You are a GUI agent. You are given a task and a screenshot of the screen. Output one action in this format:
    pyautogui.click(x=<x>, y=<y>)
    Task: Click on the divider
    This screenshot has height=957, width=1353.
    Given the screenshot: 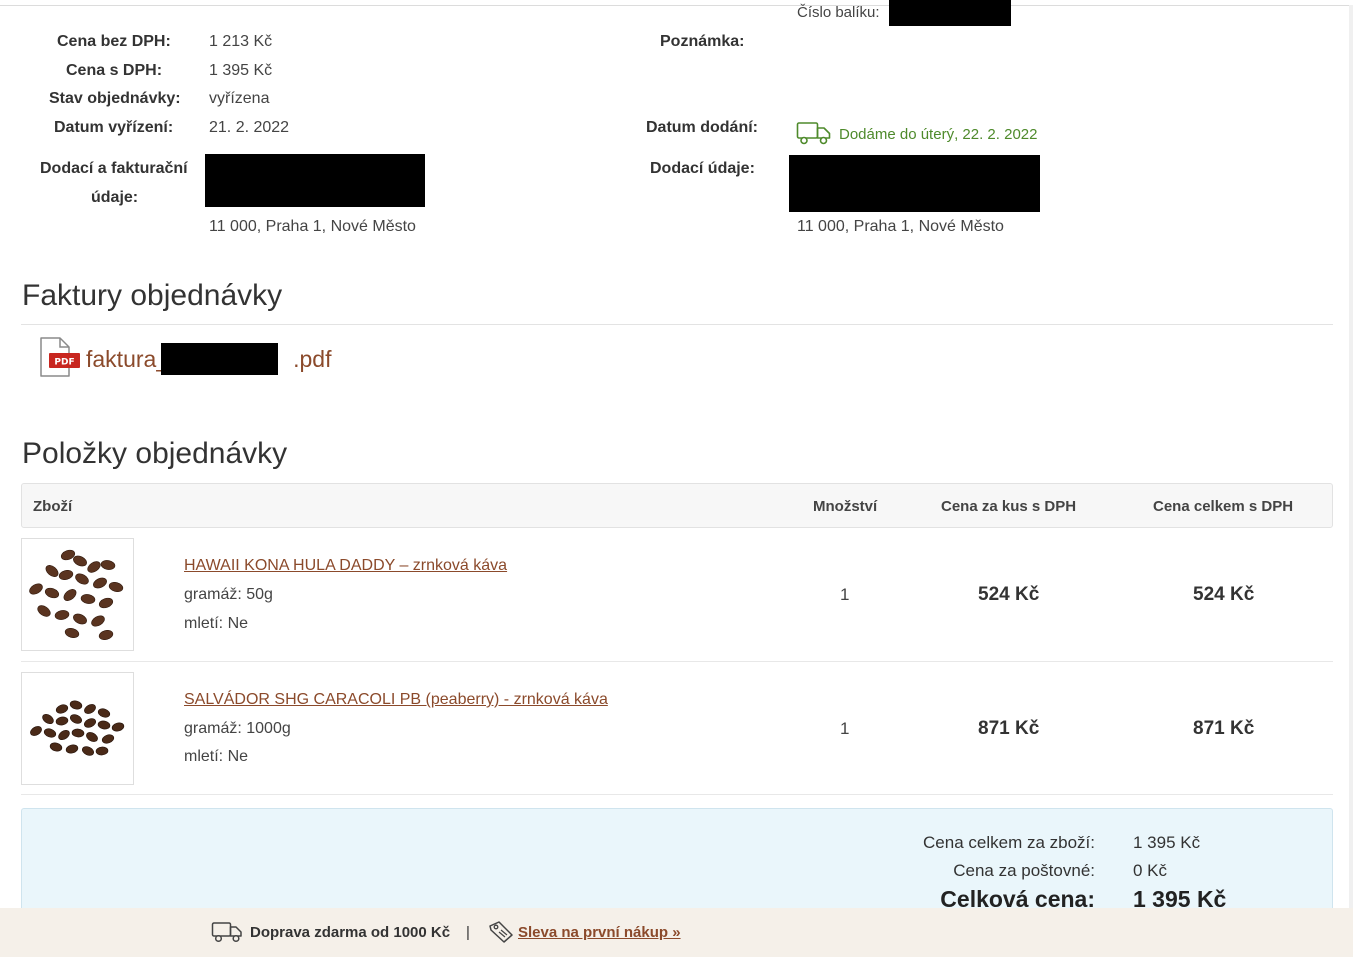 What is the action you would take?
    pyautogui.click(x=677, y=324)
    